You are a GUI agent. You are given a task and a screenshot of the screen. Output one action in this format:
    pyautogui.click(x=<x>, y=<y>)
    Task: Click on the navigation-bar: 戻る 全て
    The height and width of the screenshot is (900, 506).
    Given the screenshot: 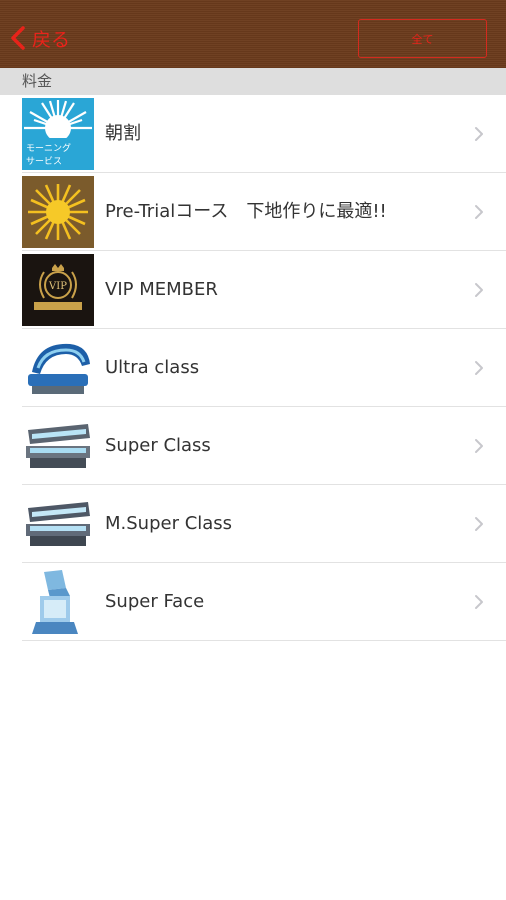 What is the action you would take?
    pyautogui.click(x=253, y=34)
    